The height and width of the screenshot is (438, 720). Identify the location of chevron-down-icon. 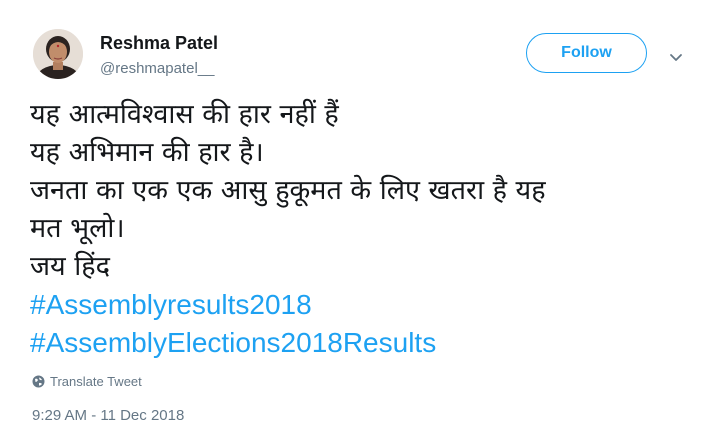
(676, 54).